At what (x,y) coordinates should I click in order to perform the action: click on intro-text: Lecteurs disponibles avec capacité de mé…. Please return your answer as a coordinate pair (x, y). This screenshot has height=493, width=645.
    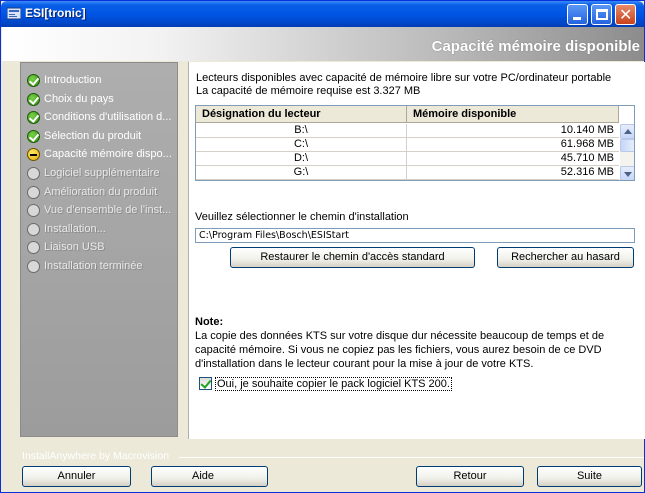
    Looking at the image, I should click on (404, 78).